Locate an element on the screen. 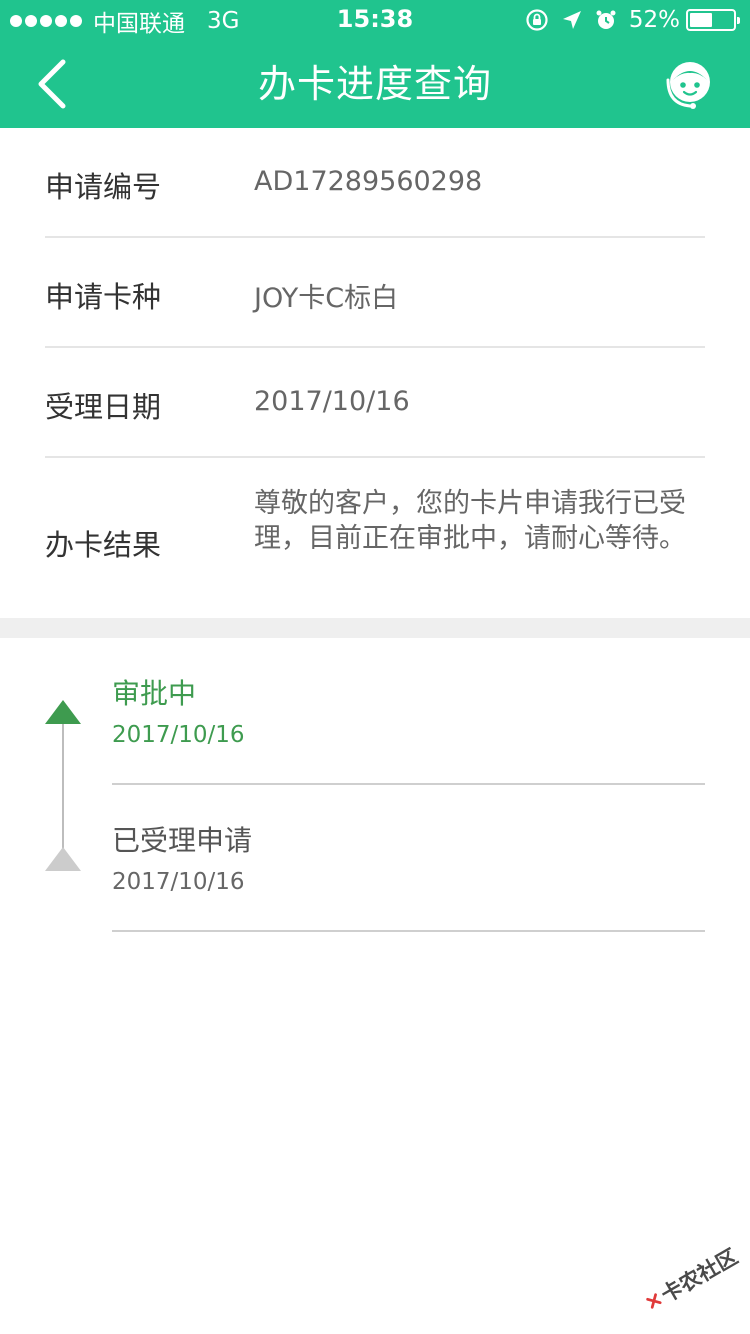 The width and height of the screenshot is (750, 1334). timeline-item: 已受理申请 2017/10/16 is located at coordinates (408, 858).